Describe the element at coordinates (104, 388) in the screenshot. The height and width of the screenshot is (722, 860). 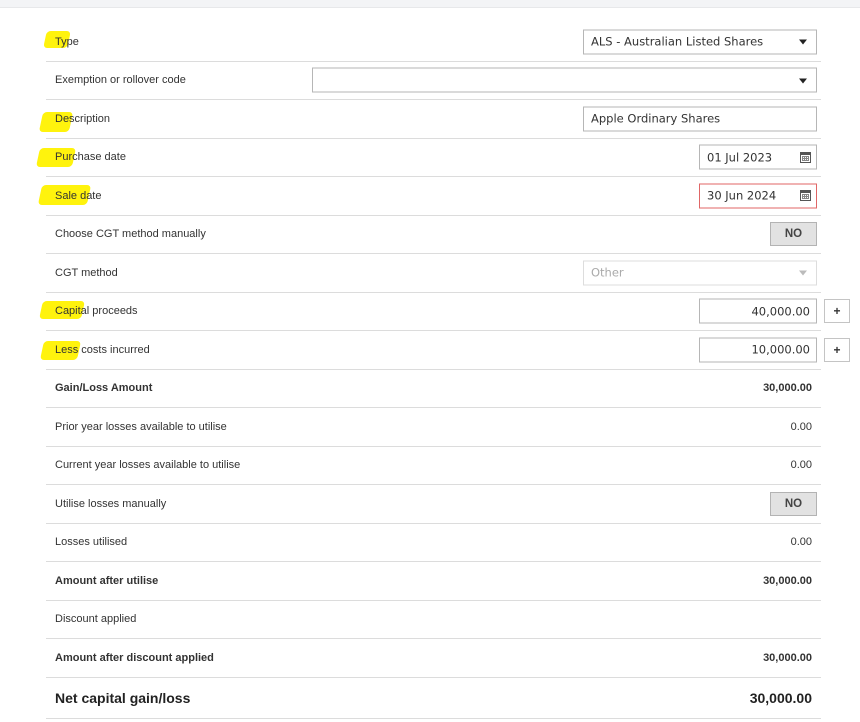
I see `gain-loss-label: Gain/Loss Amount` at that location.